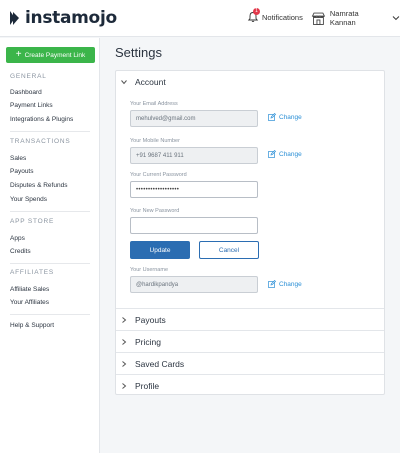  I want to click on store-avatar-icon, so click(318, 18).